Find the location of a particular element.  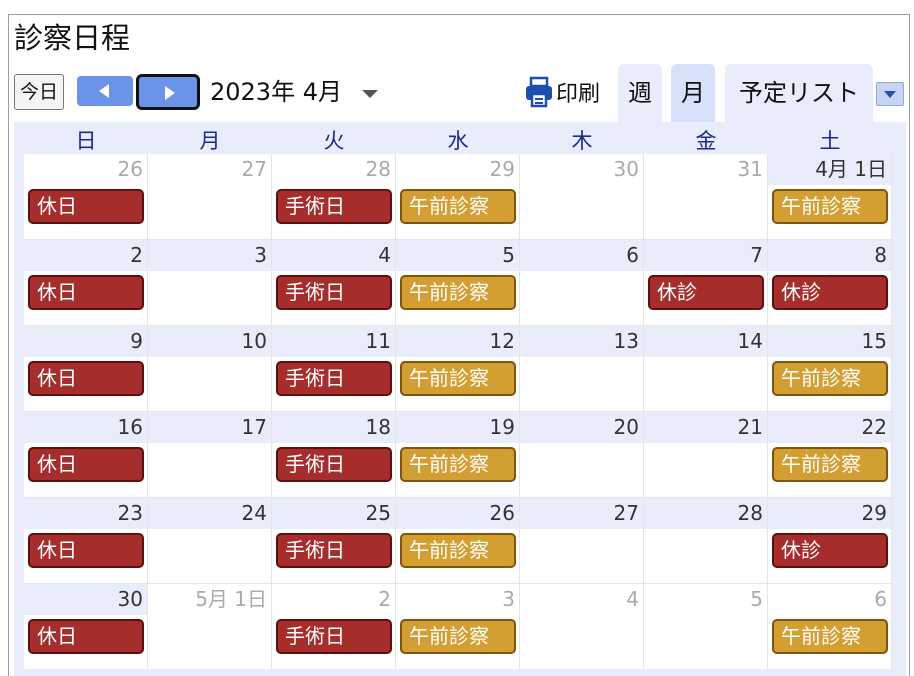

month-dropdown-icon is located at coordinates (370, 94).